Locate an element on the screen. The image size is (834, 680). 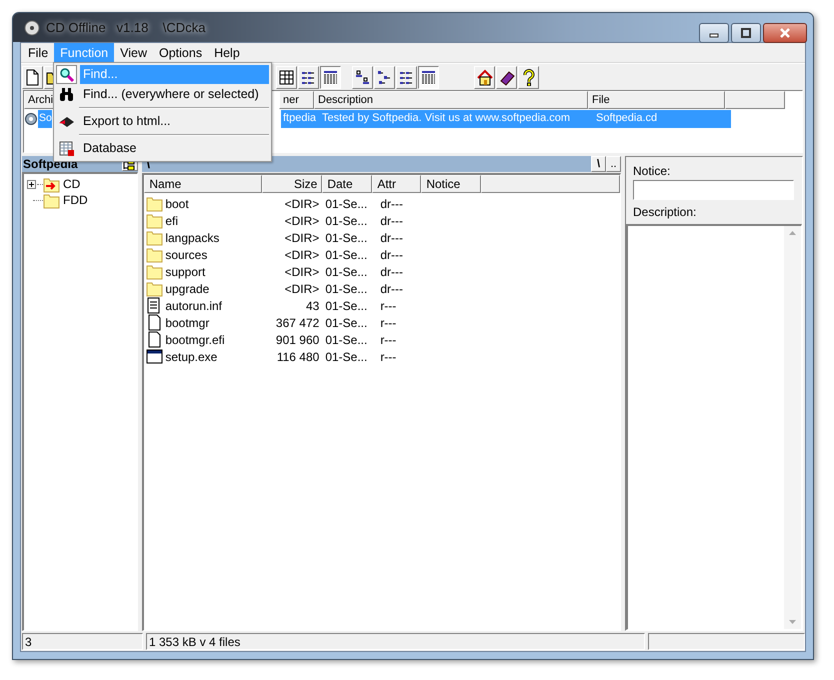
column-header: Description is located at coordinates (451, 100).